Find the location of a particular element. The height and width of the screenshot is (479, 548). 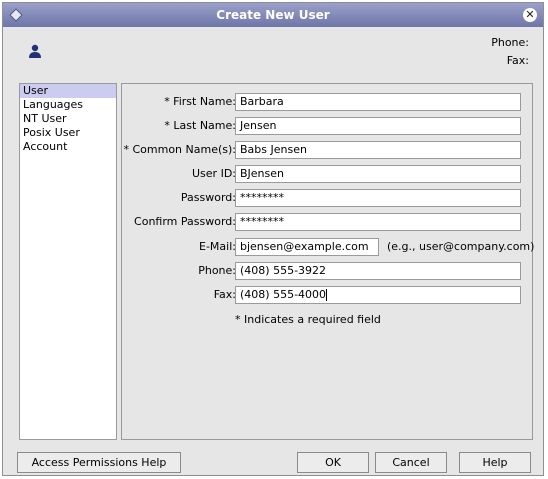

first-name-label: * First Name: is located at coordinates (200, 101).